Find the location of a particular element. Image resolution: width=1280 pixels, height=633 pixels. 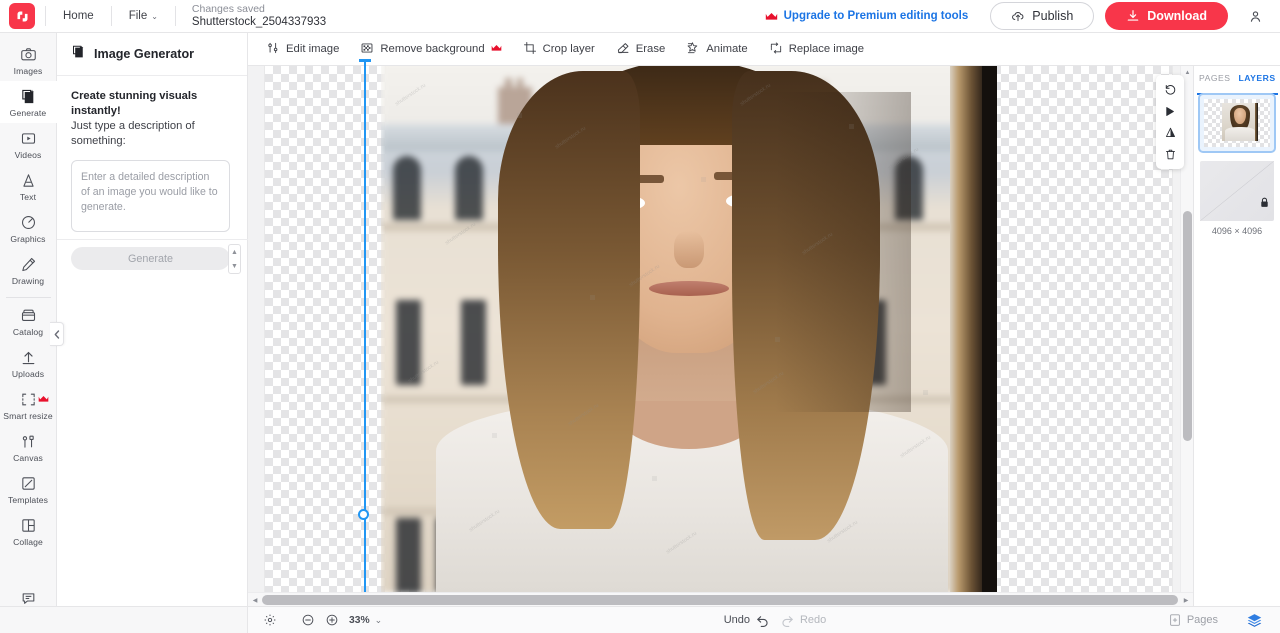

shutterstock-logo is located at coordinates (22, 16).